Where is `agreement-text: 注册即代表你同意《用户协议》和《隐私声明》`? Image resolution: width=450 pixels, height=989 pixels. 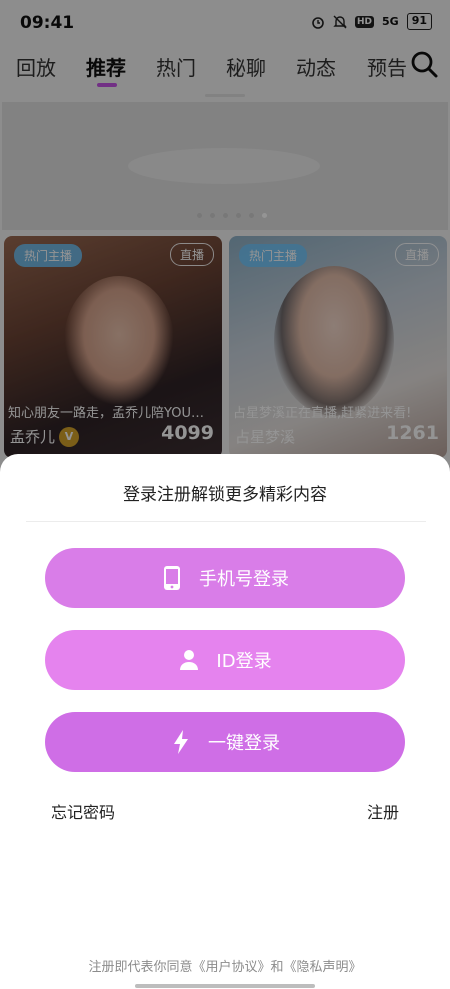
agreement-text: 注册即代表你同意《用户协议》和《隐私声明》 is located at coordinates (225, 965).